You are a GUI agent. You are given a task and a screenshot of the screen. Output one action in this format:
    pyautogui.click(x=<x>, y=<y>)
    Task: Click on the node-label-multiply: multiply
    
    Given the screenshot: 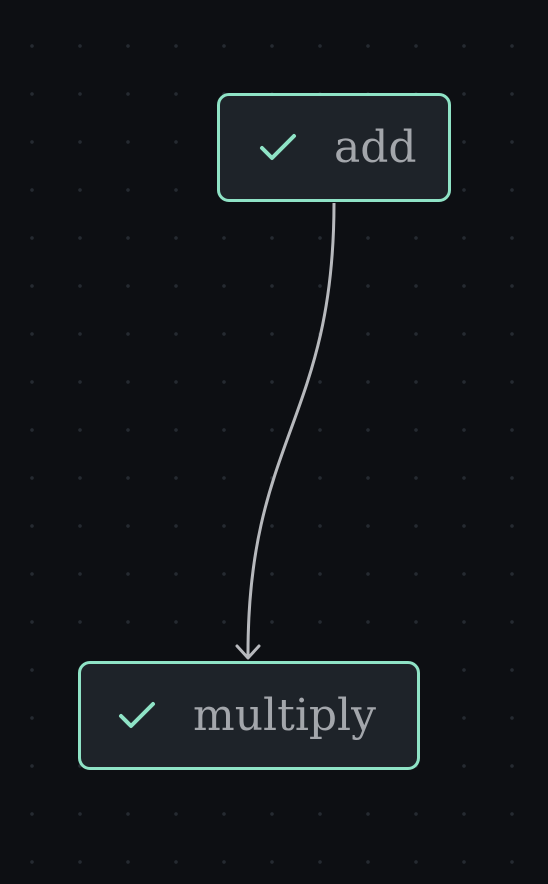 What is the action you would take?
    pyautogui.click(x=284, y=715)
    